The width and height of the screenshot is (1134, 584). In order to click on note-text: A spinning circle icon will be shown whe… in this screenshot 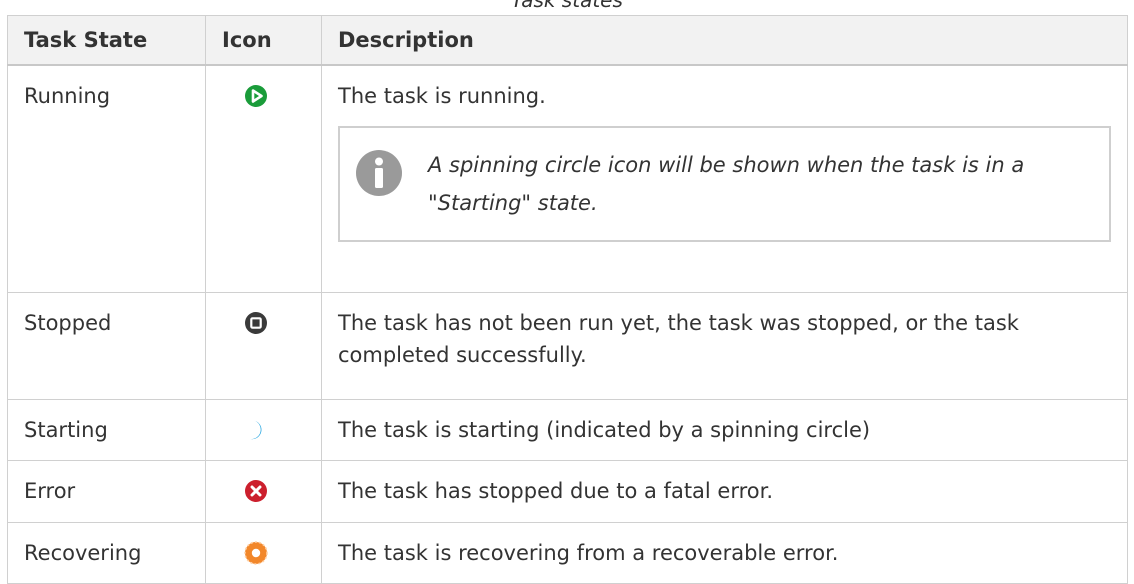, I will do `click(726, 184)`.